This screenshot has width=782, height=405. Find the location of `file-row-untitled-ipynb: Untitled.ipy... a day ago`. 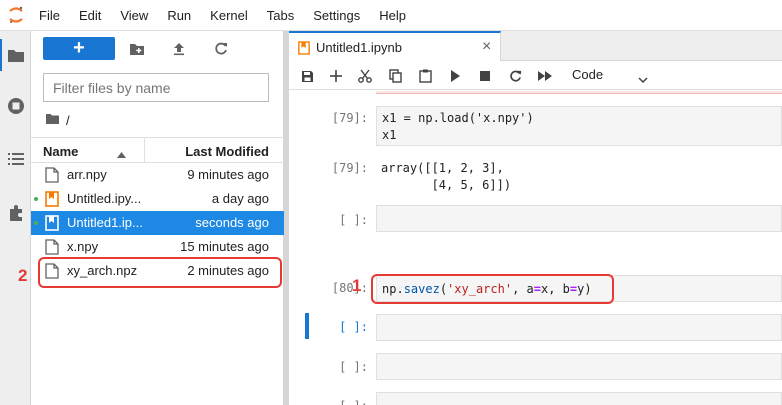

file-row-untitled-ipynb: Untitled.ipy... a day ago is located at coordinates (157, 199).